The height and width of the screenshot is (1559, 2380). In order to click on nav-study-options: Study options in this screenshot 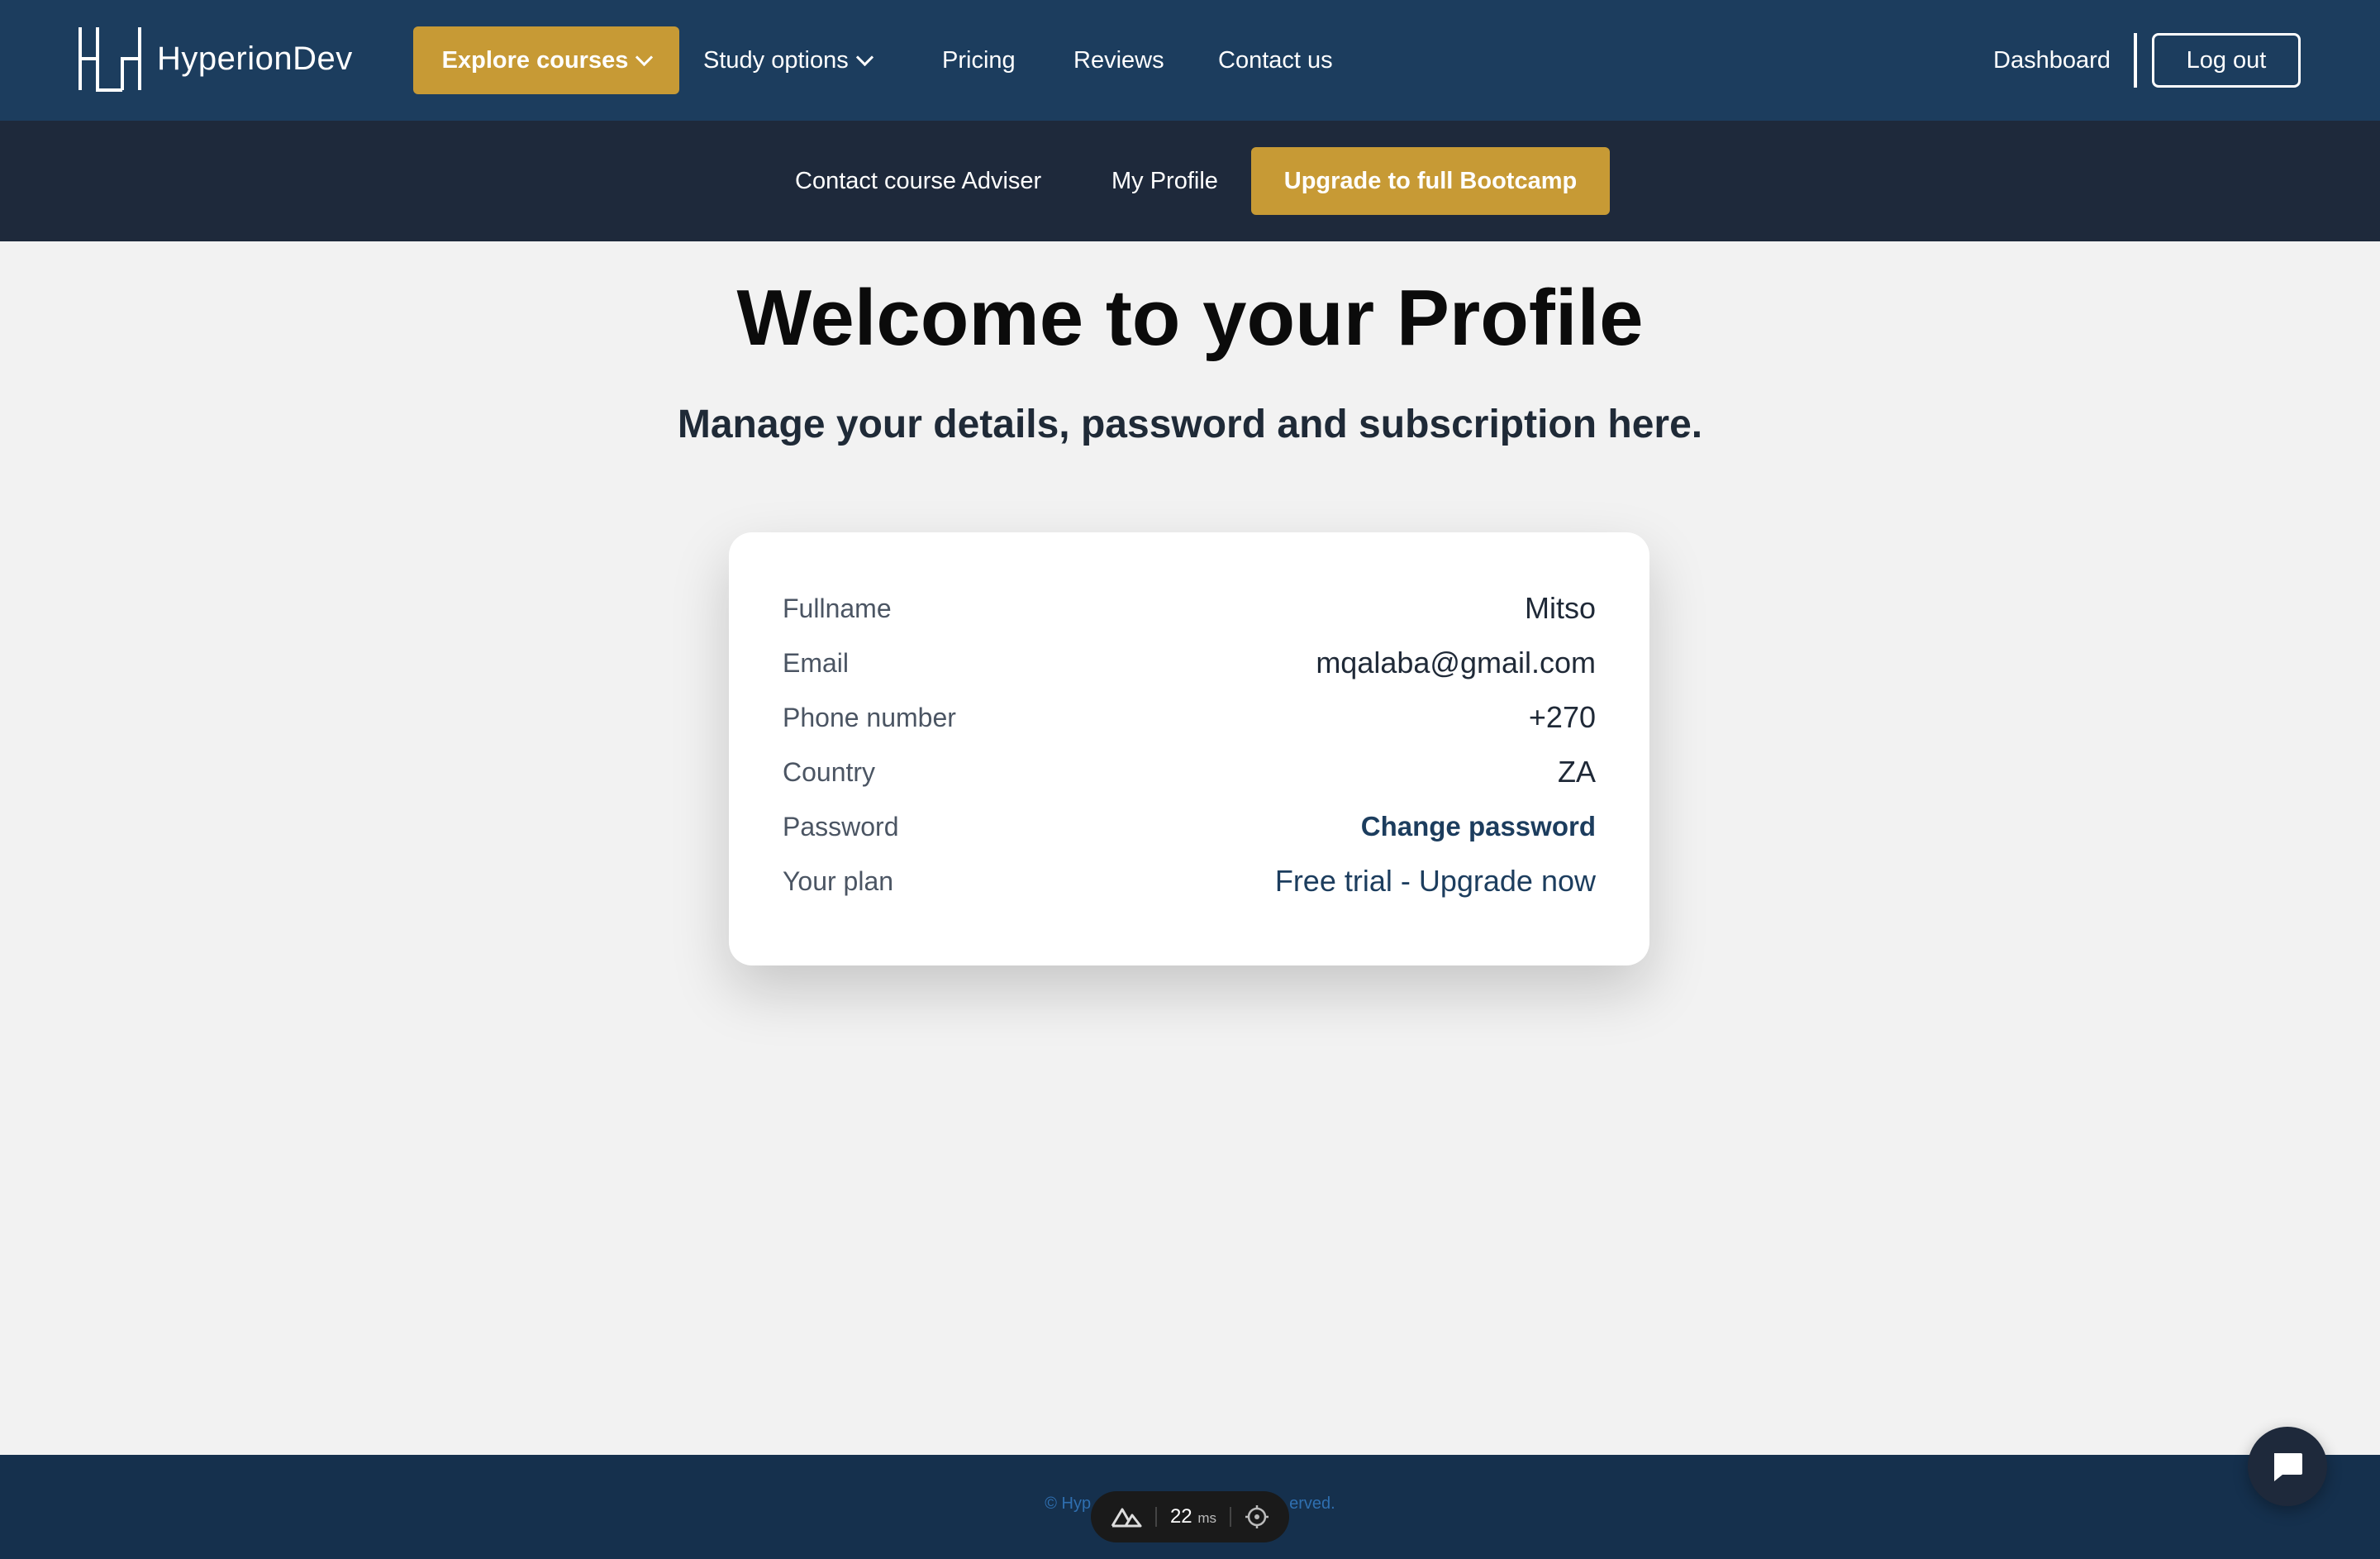, I will do `click(788, 60)`.